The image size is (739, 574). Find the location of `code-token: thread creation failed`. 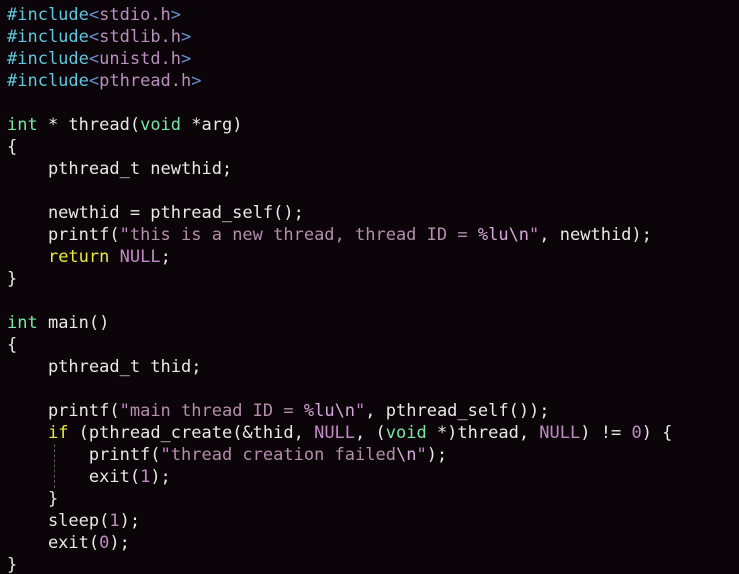

code-token: thread creation failed is located at coordinates (283, 455).